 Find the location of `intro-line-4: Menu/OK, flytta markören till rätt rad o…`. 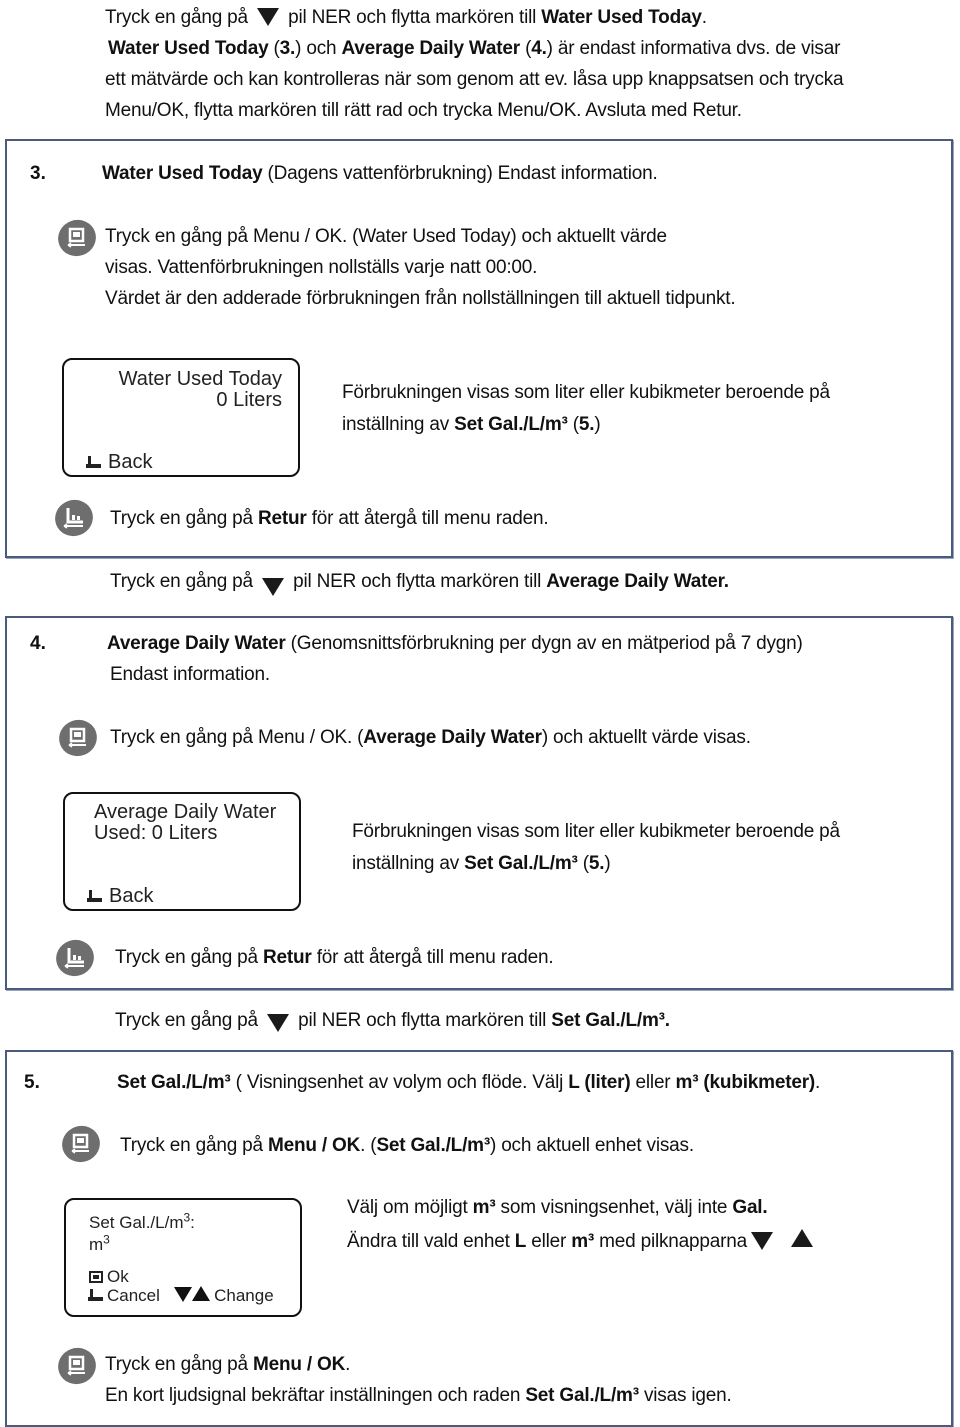

intro-line-4: Menu/OK, flytta markören till rätt rad o… is located at coordinates (423, 110).